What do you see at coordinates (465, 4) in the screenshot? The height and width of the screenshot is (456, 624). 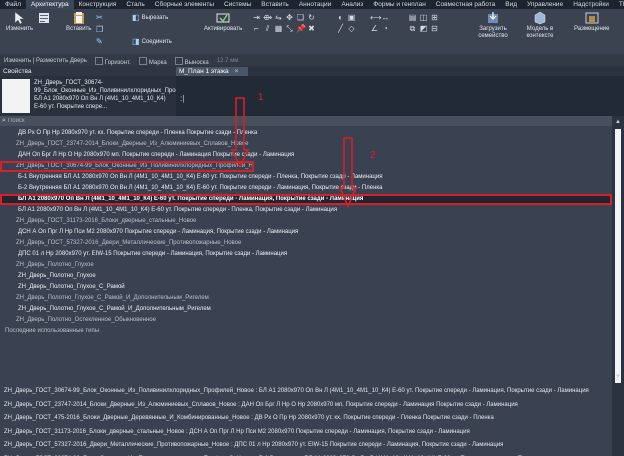 I see `ribbon-tab-10: Совместная работа` at bounding box center [465, 4].